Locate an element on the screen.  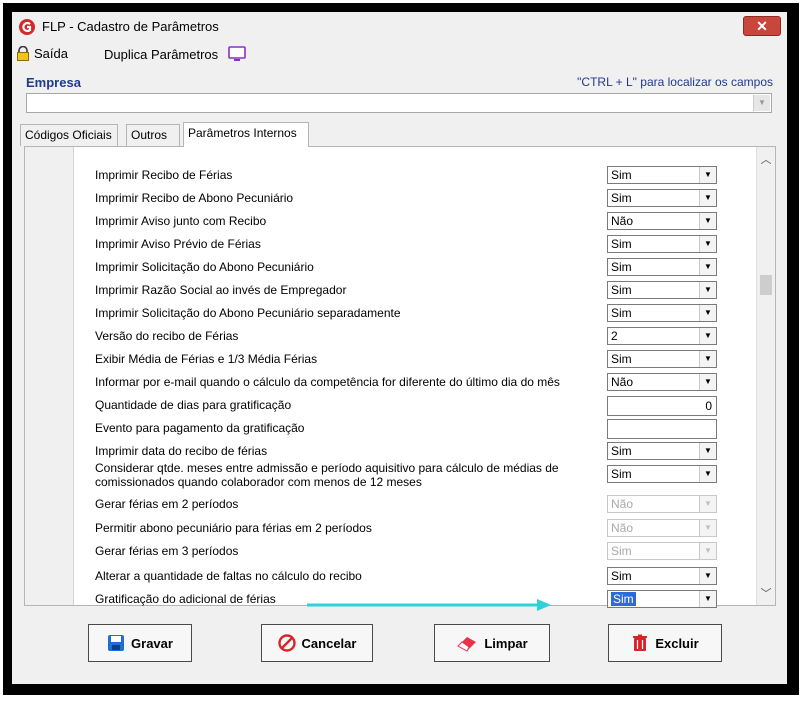
chevron-down-icon: ﹀ is located at coordinates (766, 594).